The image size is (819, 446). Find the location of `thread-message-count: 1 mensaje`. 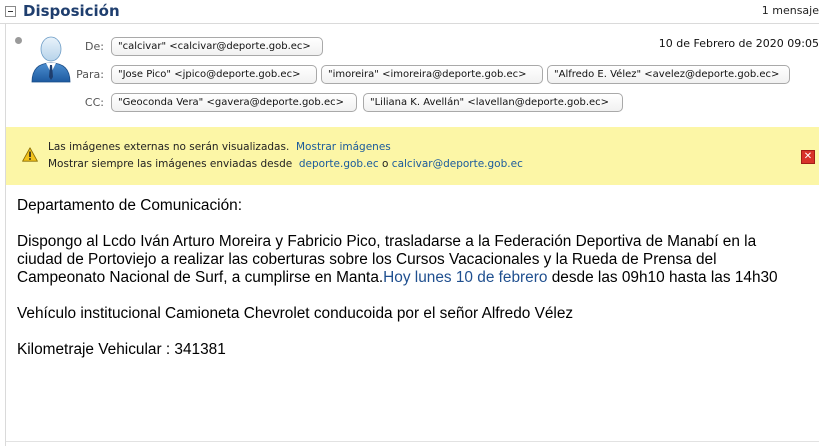

thread-message-count: 1 mensaje is located at coordinates (790, 10).